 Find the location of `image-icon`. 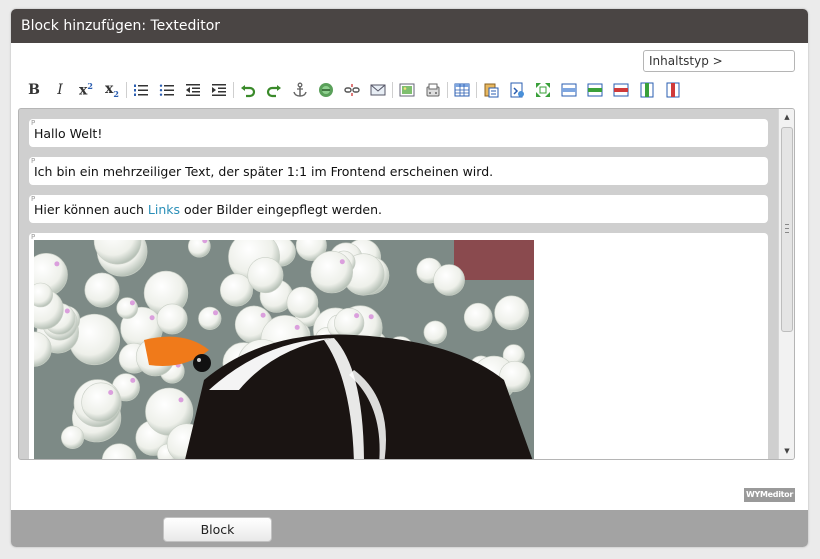

image-icon is located at coordinates (407, 90).